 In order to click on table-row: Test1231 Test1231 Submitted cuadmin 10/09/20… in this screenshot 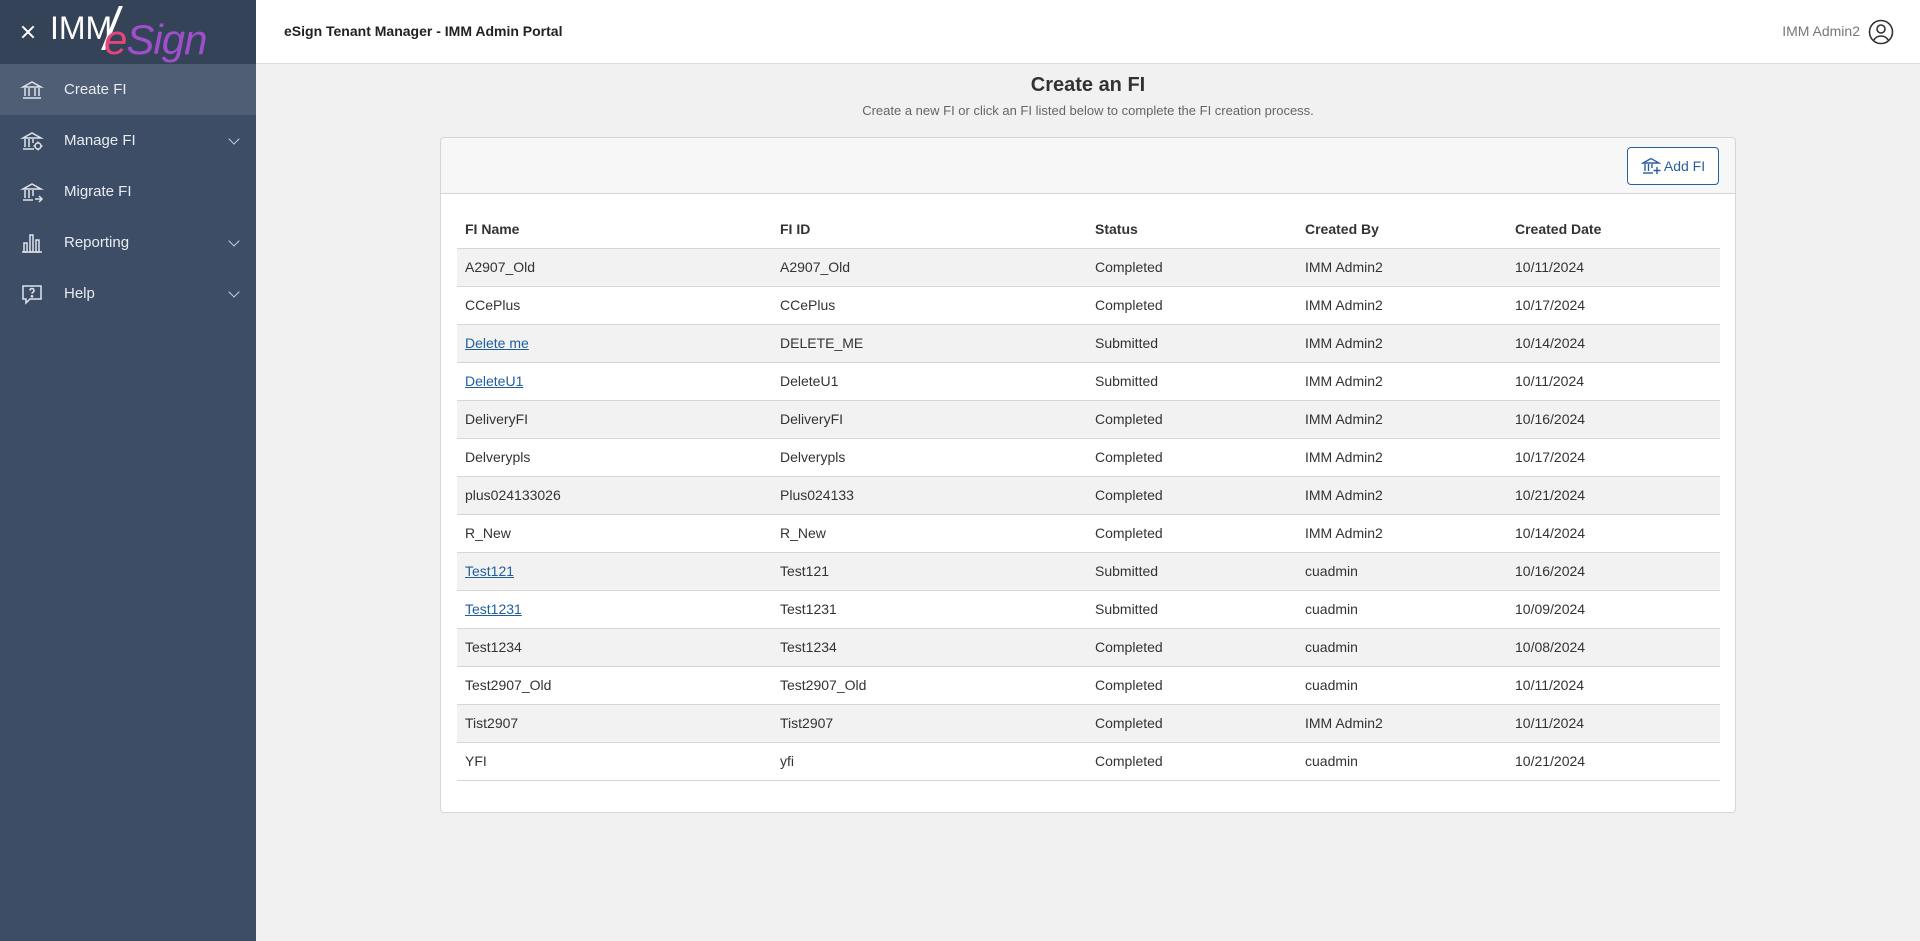, I will do `click(1088, 609)`.